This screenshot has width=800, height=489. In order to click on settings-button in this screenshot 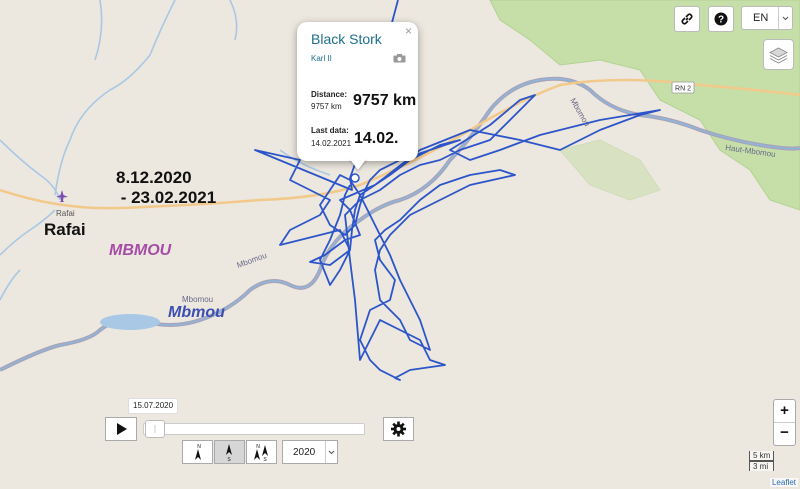, I will do `click(398, 429)`.